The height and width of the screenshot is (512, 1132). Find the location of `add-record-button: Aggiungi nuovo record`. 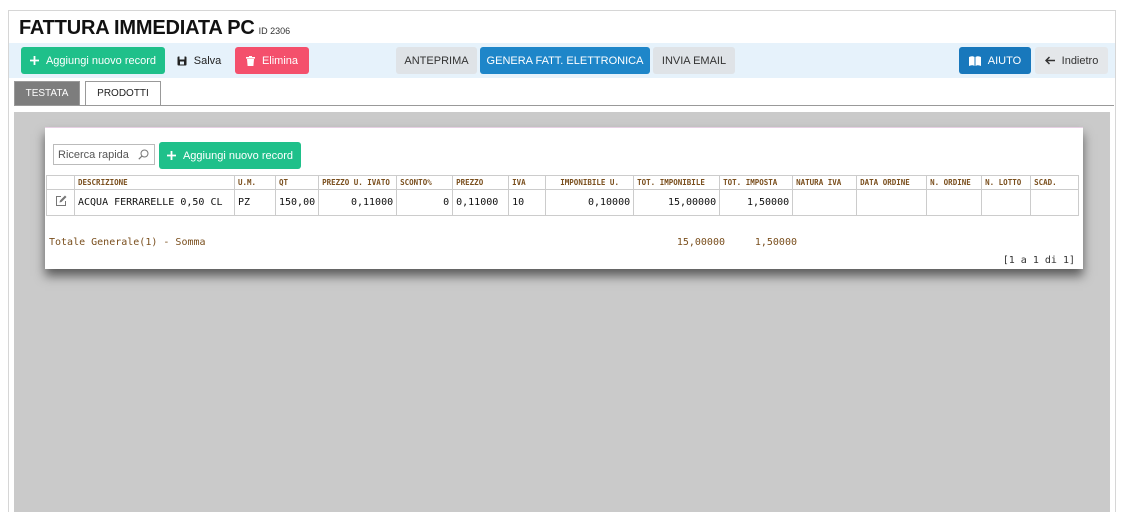

add-record-button: Aggiungi nuovo record is located at coordinates (93, 60).